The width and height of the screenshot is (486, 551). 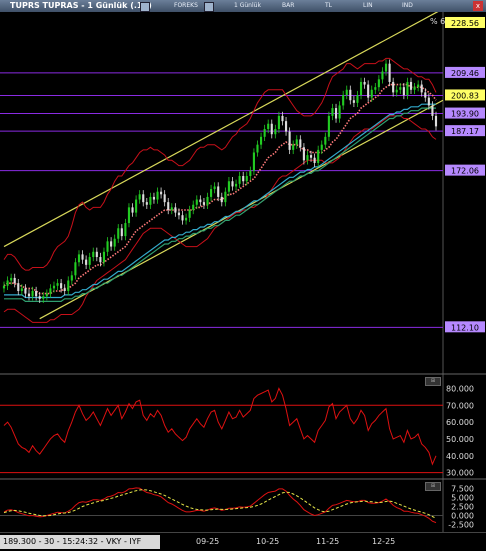 What do you see at coordinates (368, 6) in the screenshot?
I see `toolbar-item-linear: LIN` at bounding box center [368, 6].